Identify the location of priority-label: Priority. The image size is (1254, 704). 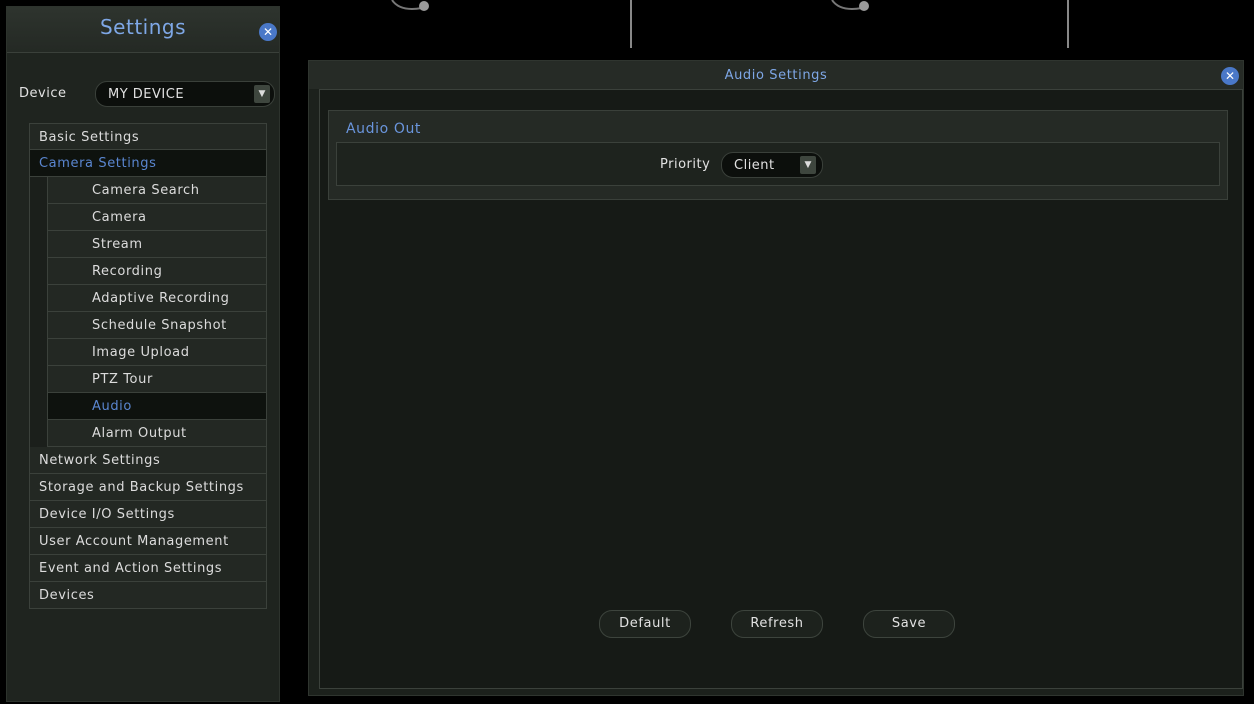
(685, 164).